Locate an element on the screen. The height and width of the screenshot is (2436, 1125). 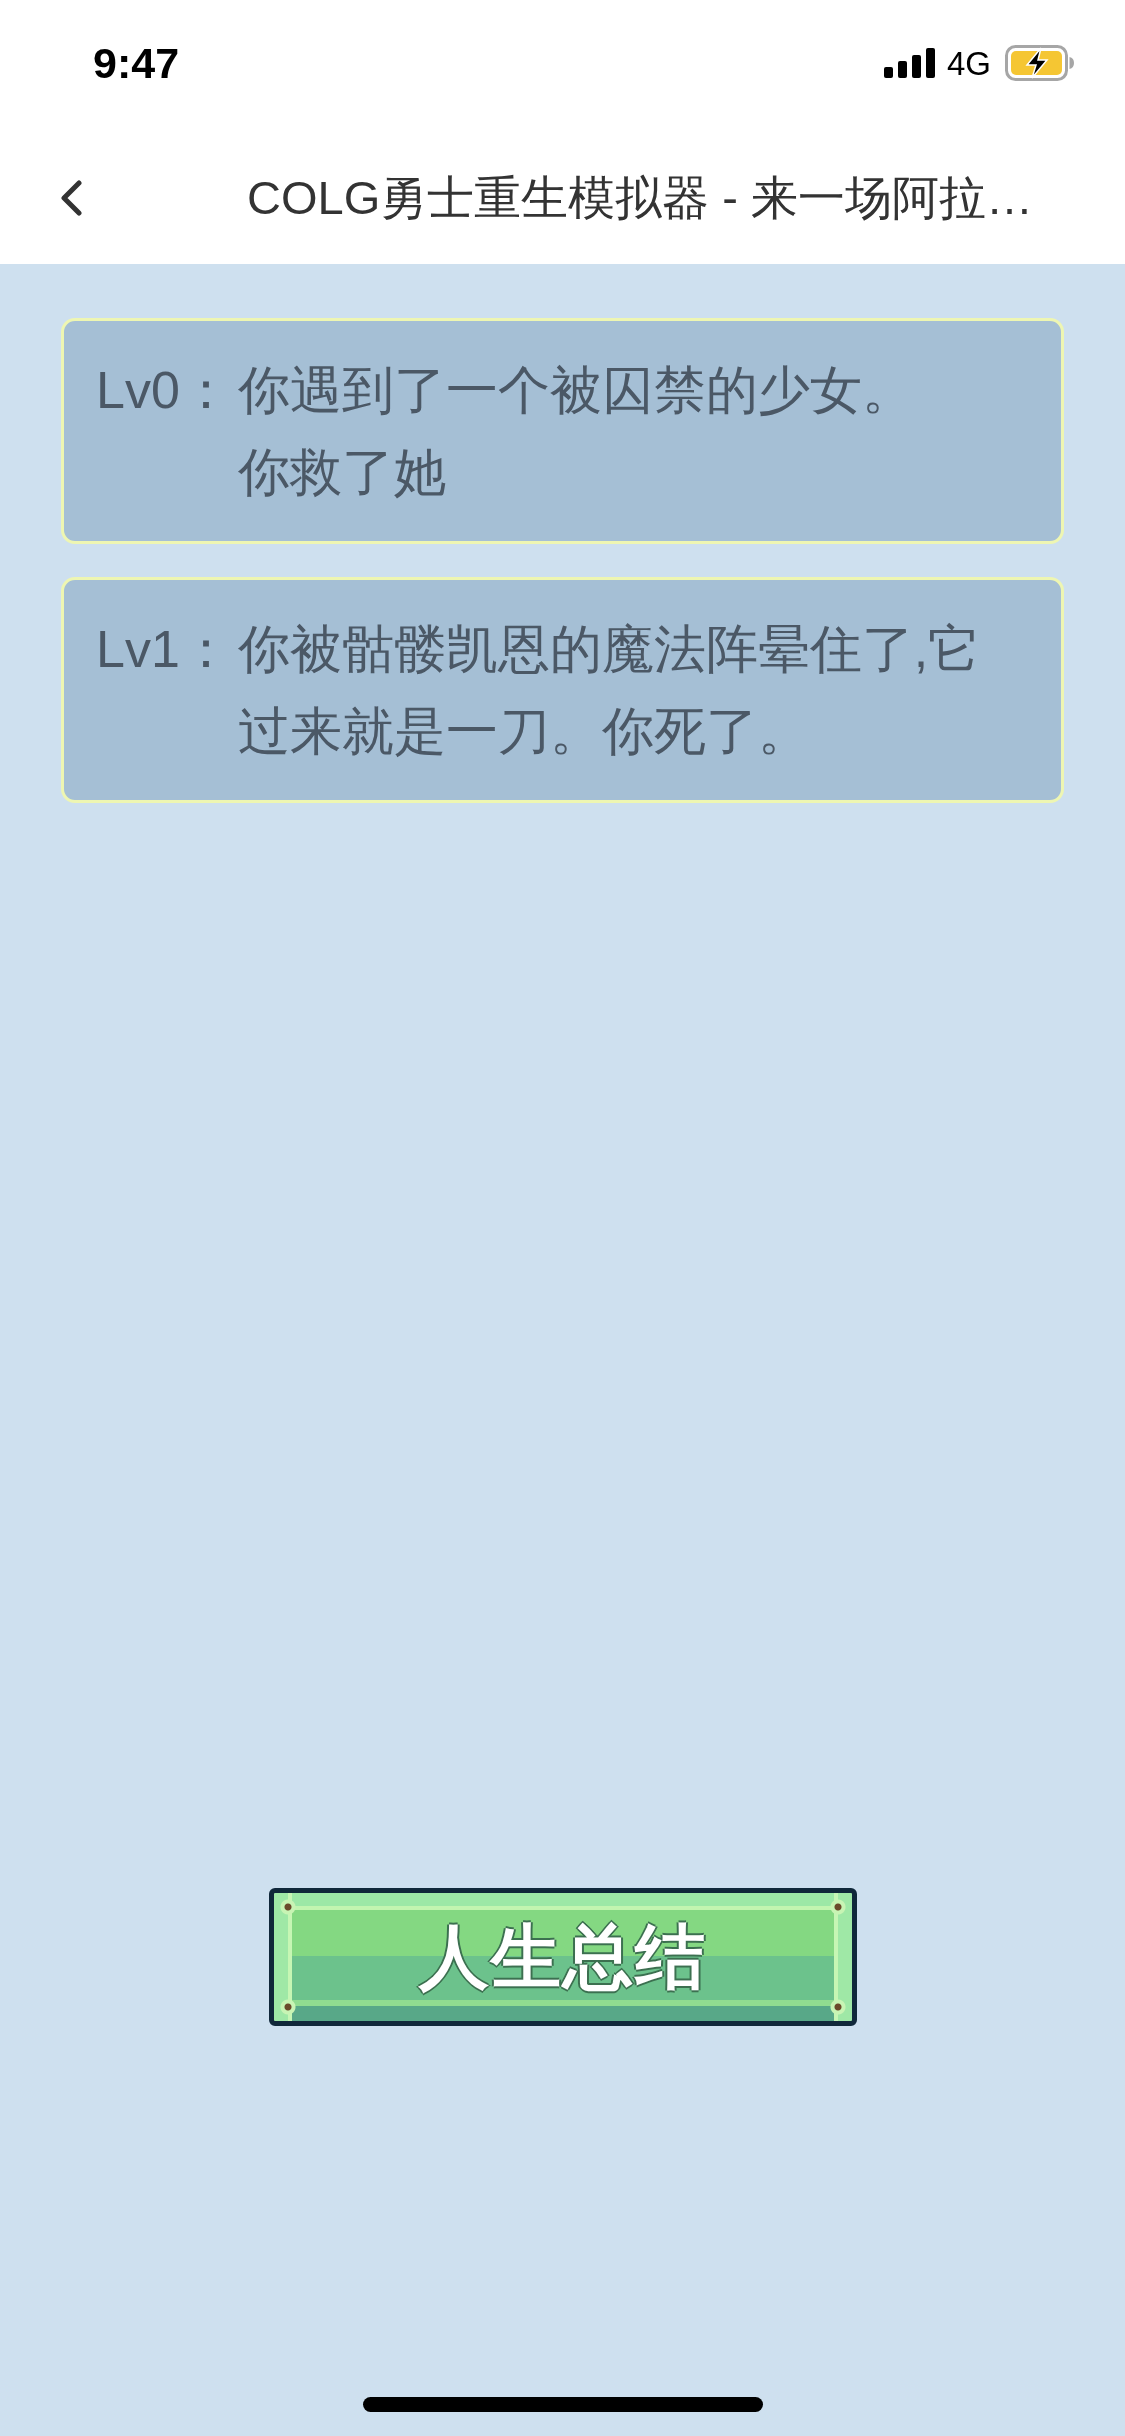
level-label: Lv0： is located at coordinates (164, 390).